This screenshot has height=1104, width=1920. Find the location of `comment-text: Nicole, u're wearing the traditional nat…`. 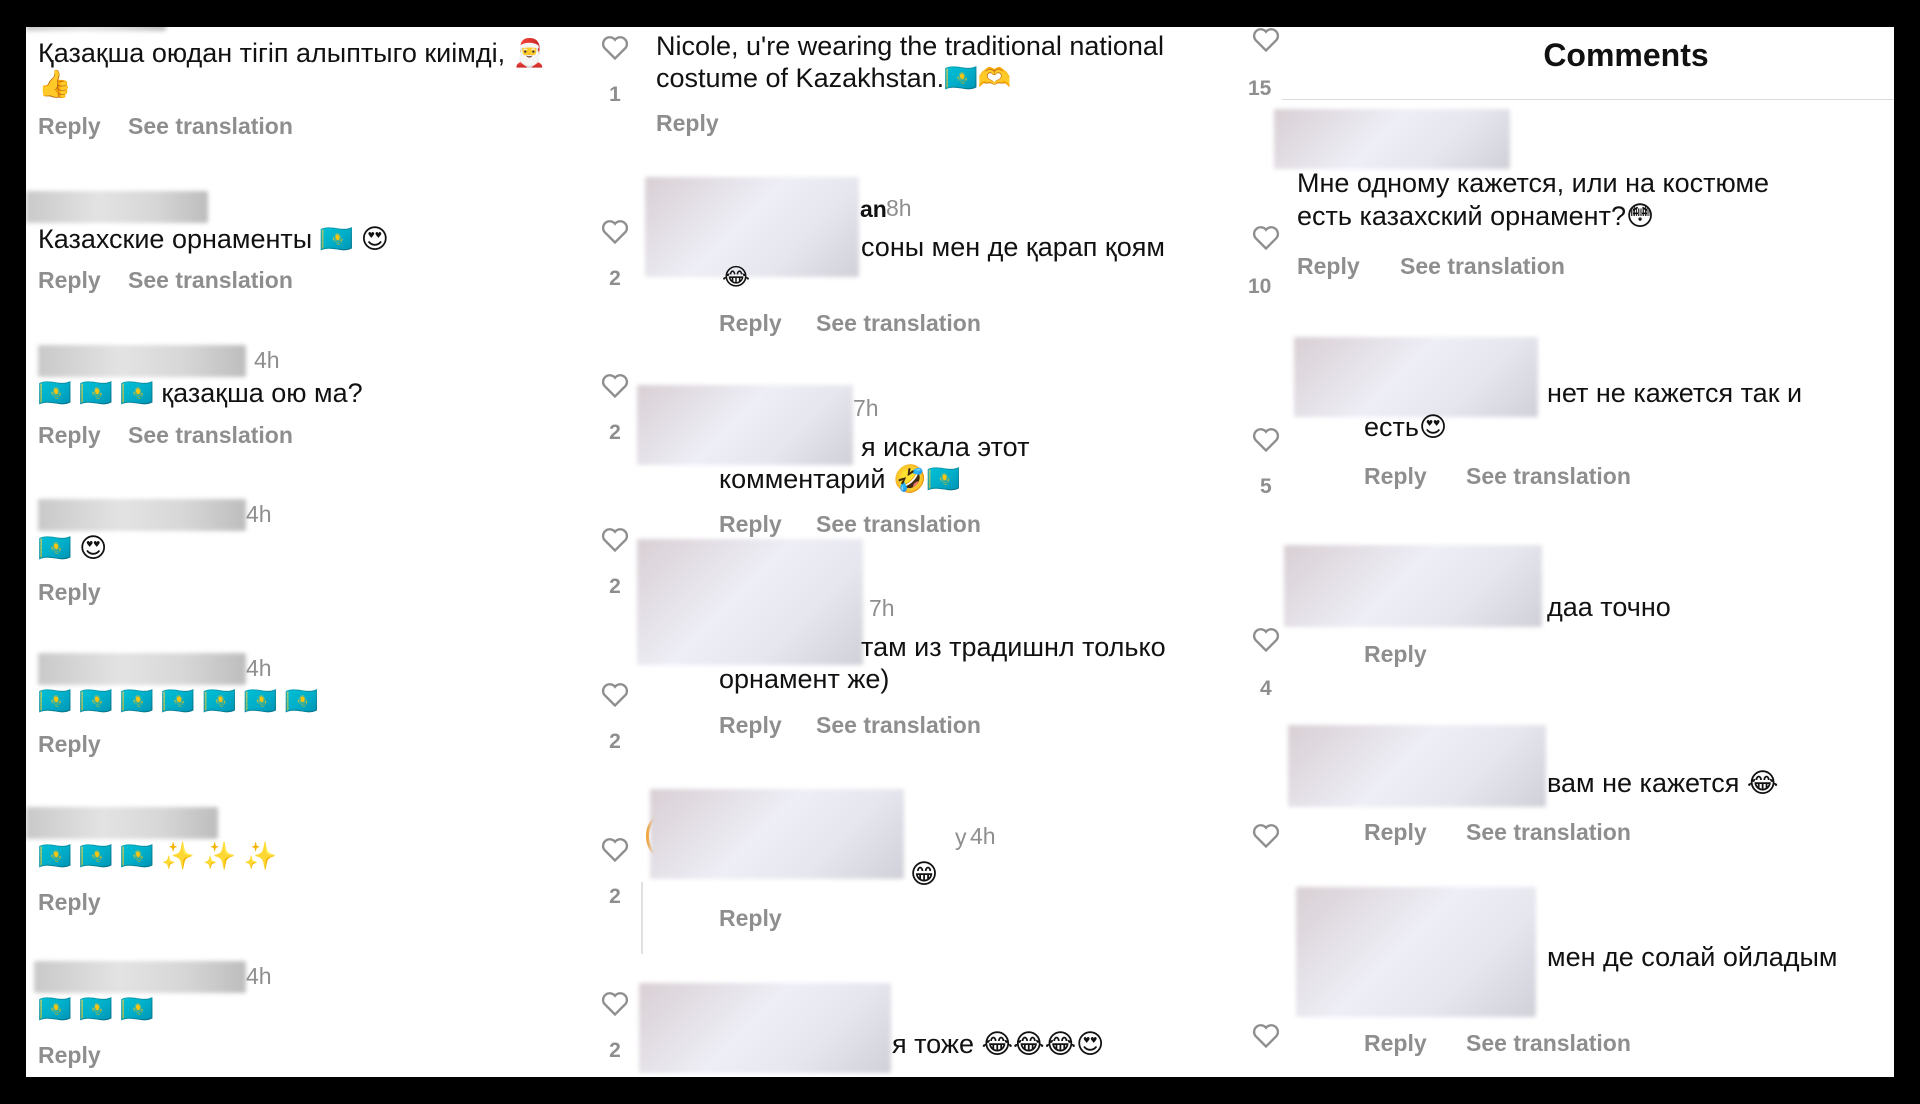

comment-text: Nicole, u're wearing the traditional nat… is located at coordinates (910, 46).